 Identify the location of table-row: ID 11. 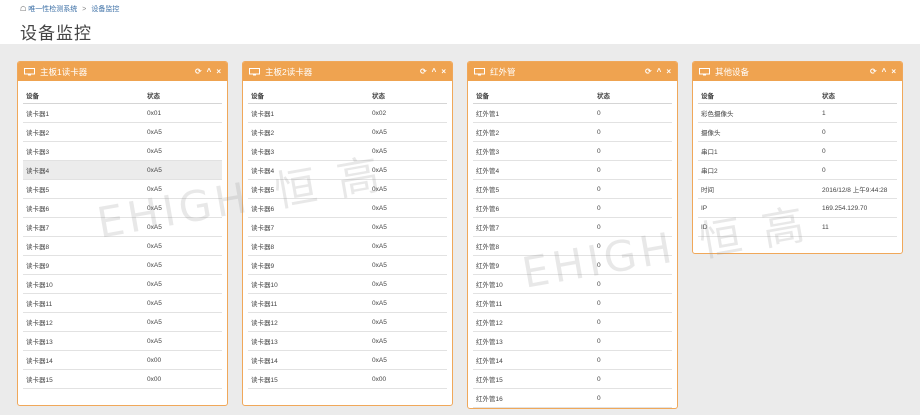
(797, 227).